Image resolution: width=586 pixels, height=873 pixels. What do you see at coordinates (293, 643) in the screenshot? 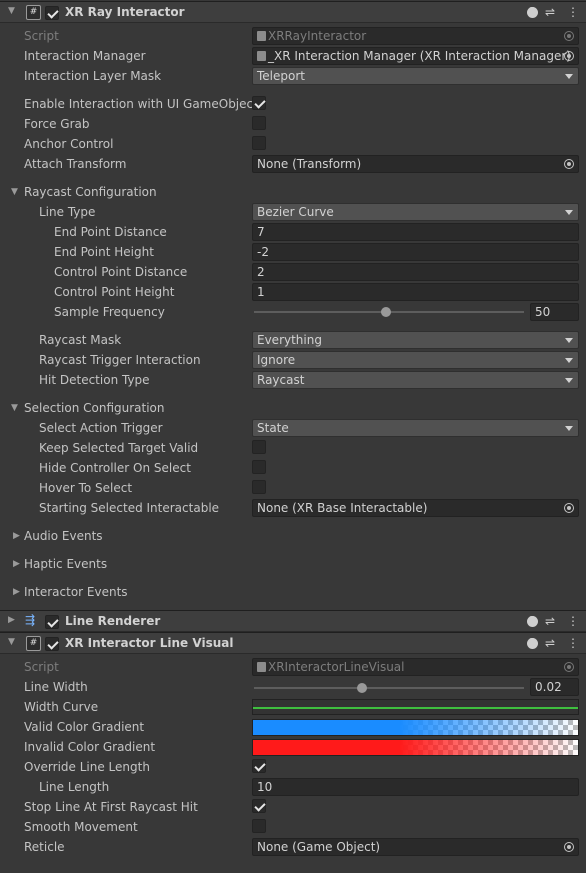
I see `line-visual-header: ▼ # XR Interactor Line Visual ? ⇌ ⋮` at bounding box center [293, 643].